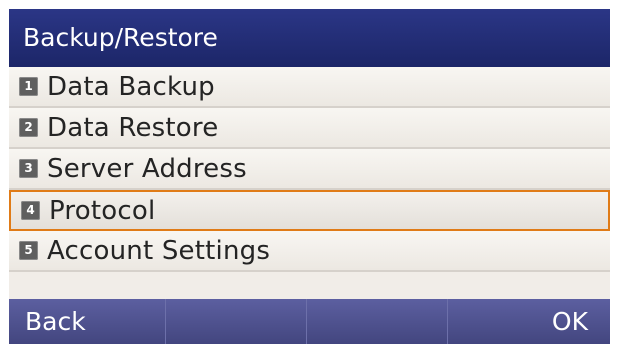 This screenshot has height=353, width=619. What do you see at coordinates (131, 86) in the screenshot?
I see `menu-item-label: Data Backup` at bounding box center [131, 86].